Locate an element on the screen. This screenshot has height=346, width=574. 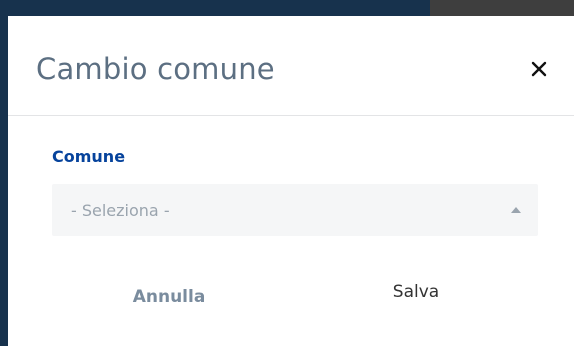
select-placeholder: - Seleziona - is located at coordinates (120, 210).